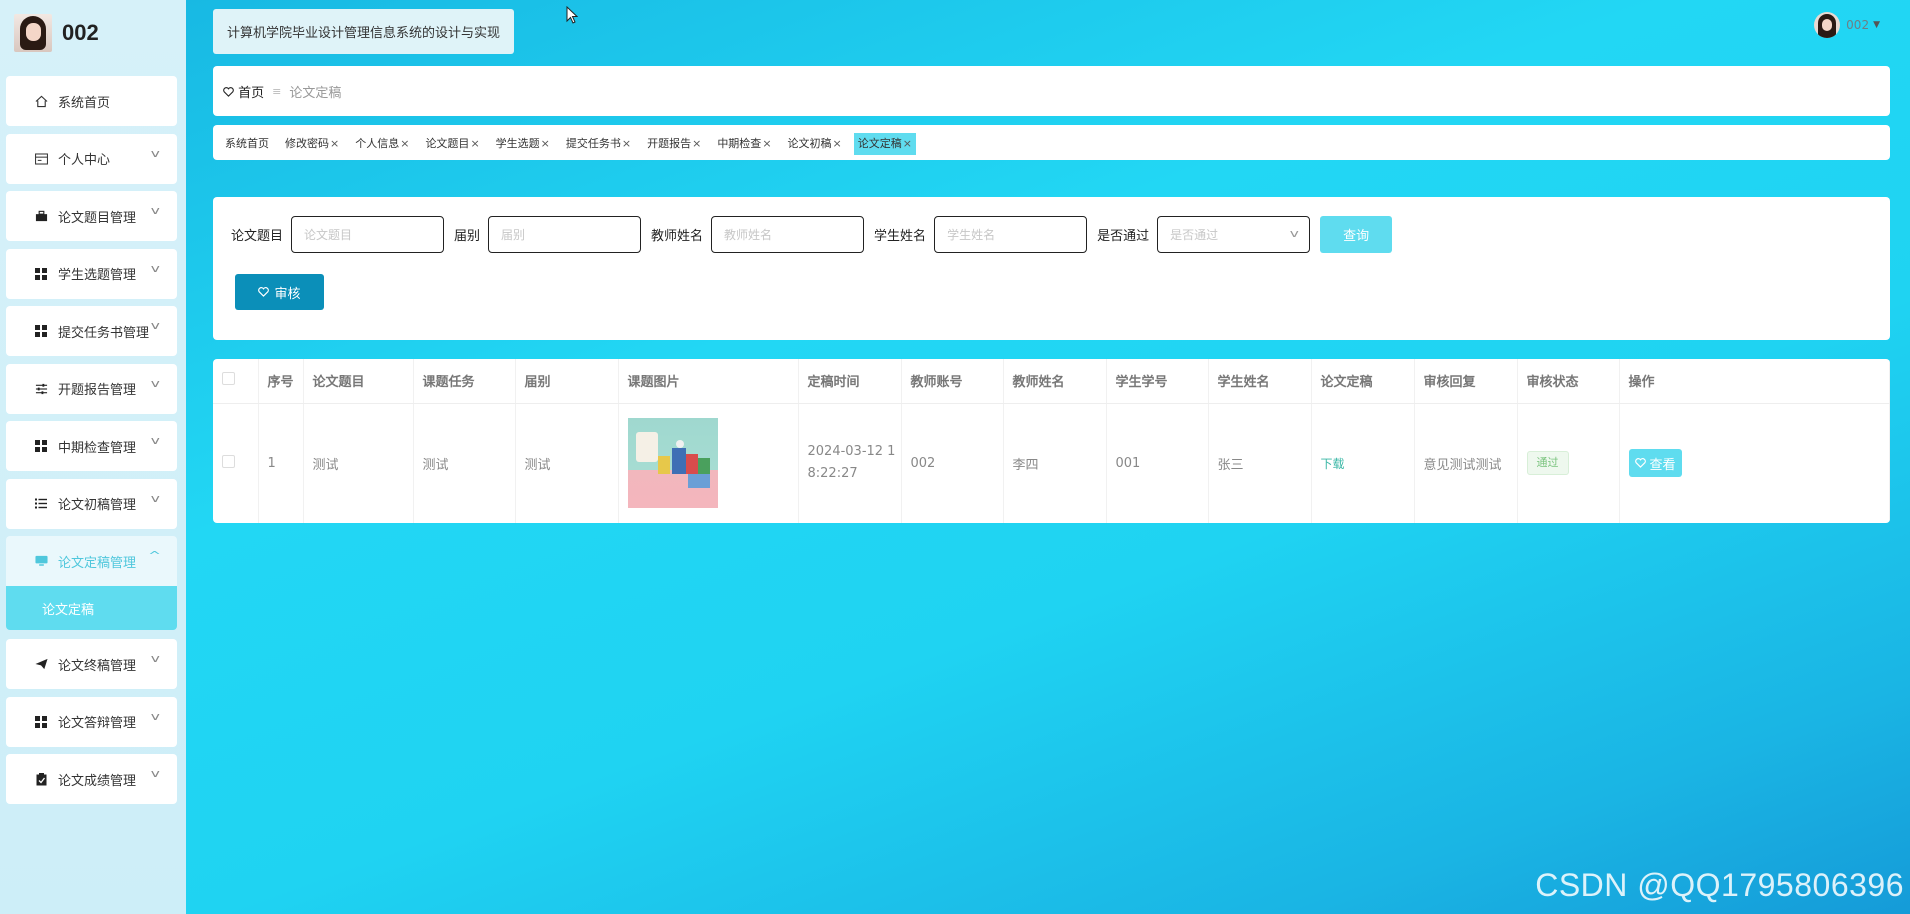  What do you see at coordinates (312, 144) in the screenshot?
I see `tab-item: 修改密码×` at bounding box center [312, 144].